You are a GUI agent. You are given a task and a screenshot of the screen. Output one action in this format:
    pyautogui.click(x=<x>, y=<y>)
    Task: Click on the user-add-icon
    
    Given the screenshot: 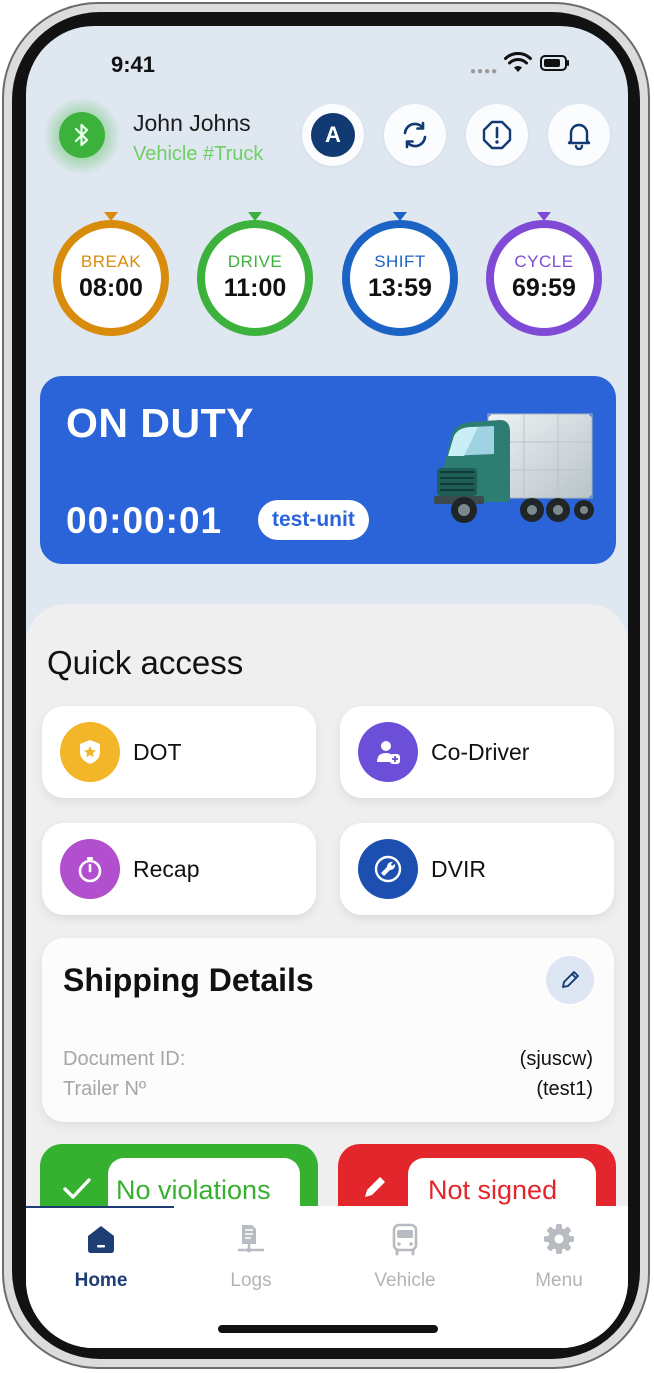 What is the action you would take?
    pyautogui.click(x=388, y=752)
    